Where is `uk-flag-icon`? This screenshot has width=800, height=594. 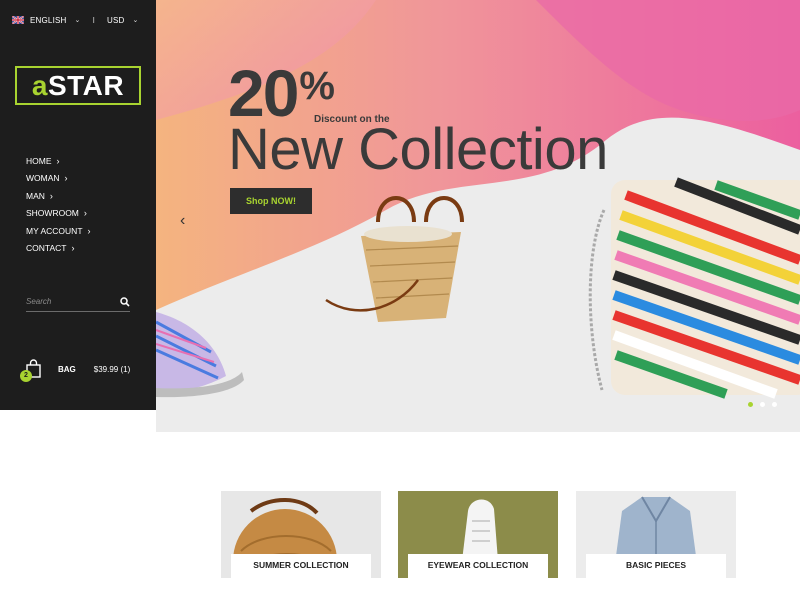 uk-flag-icon is located at coordinates (18, 20).